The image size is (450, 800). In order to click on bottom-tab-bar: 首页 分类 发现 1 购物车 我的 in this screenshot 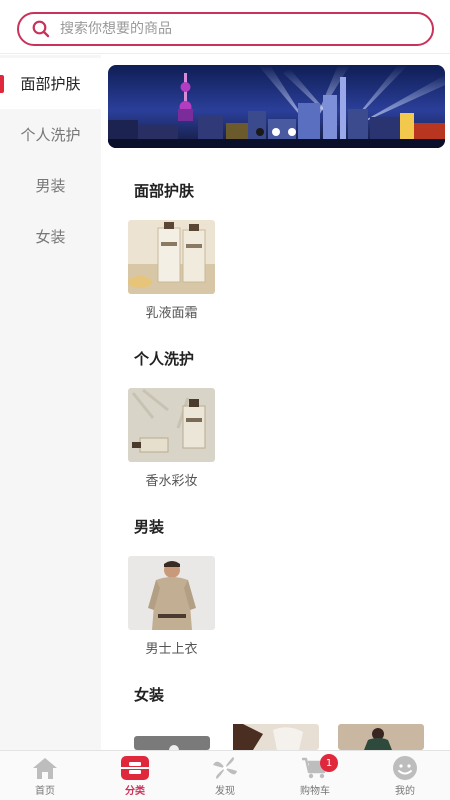, I will do `click(225, 775)`.